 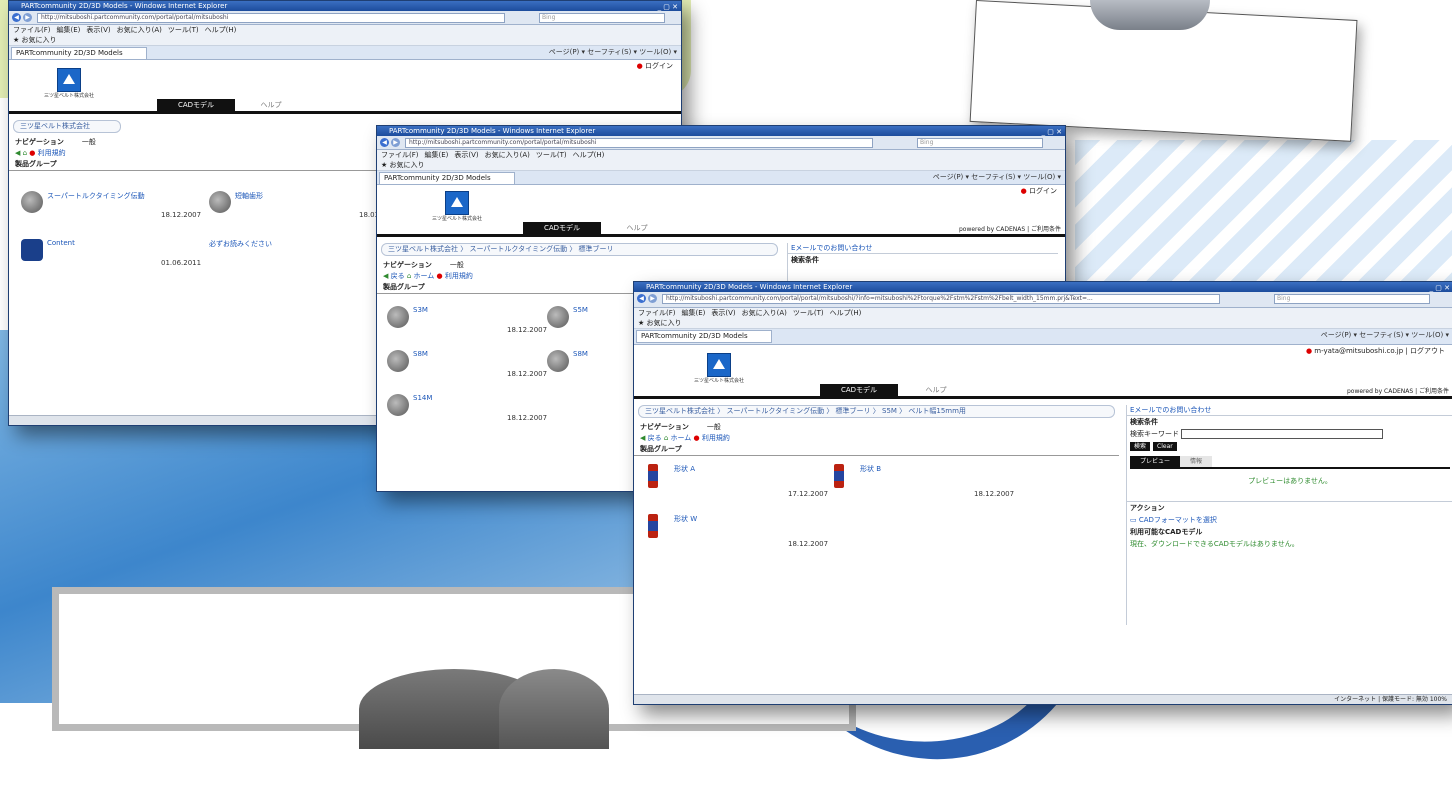 What do you see at coordinates (67, 126) in the screenshot?
I see `breadcrumb: 三ツ星ベルト株式会社` at bounding box center [67, 126].